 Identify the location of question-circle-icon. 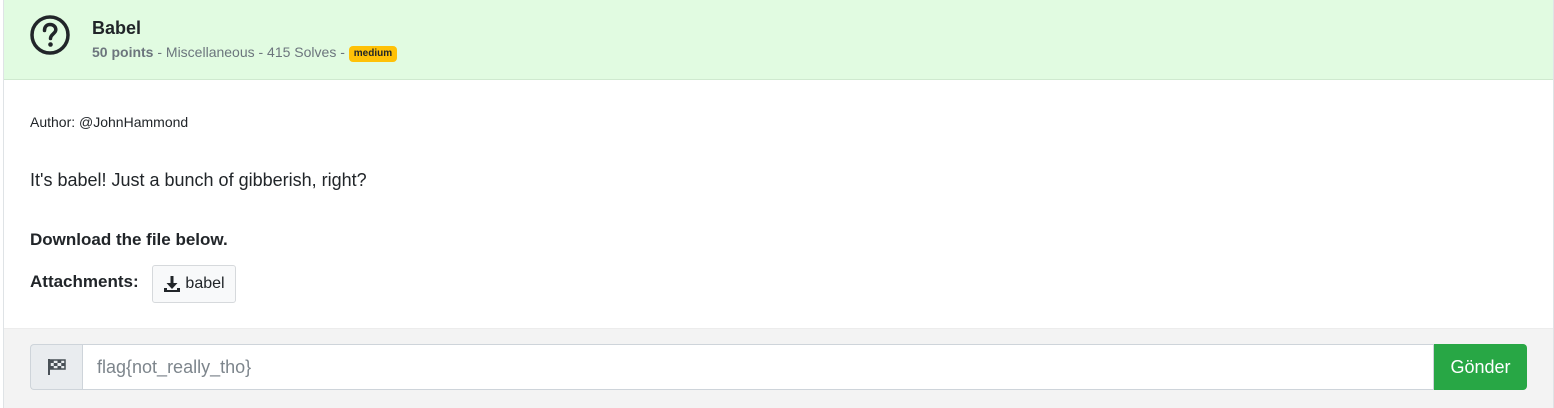
(50, 35).